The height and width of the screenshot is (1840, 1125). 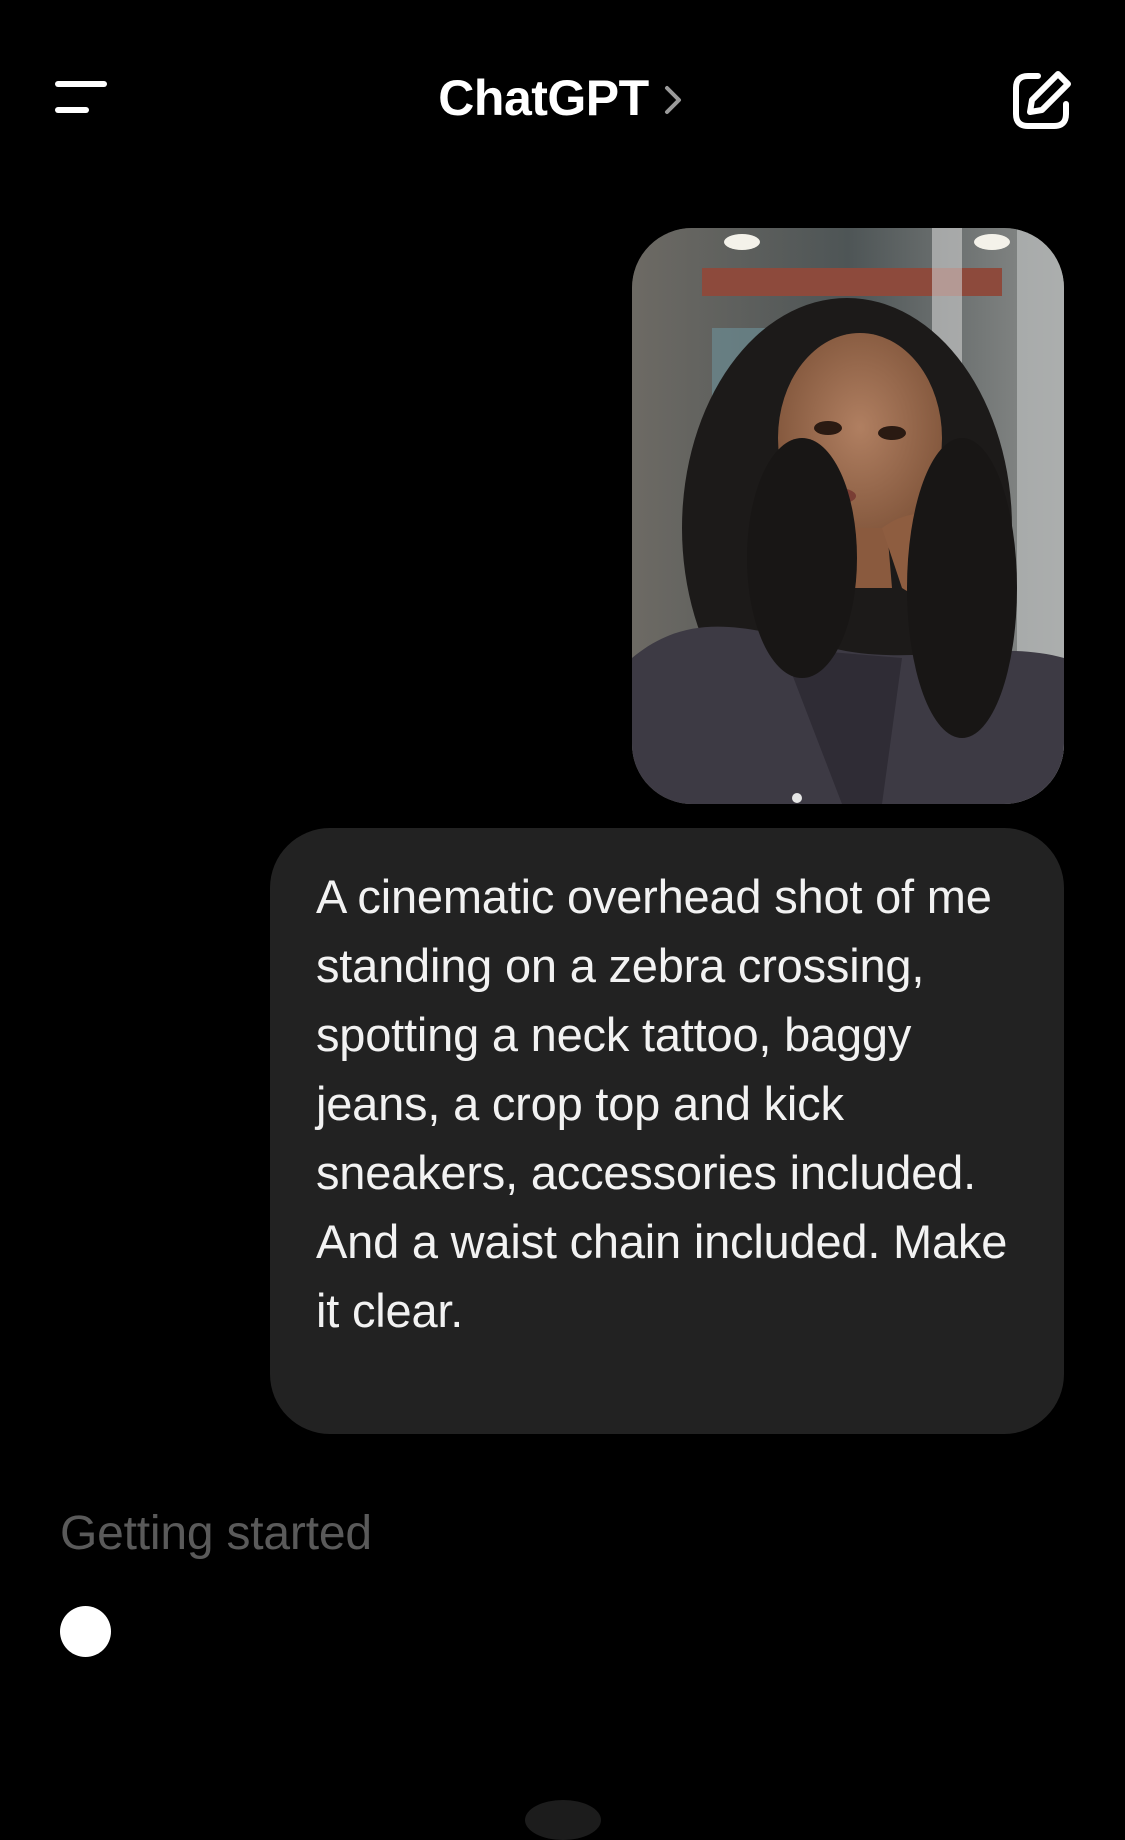 I want to click on assistant-status-text: Getting started, so click(x=216, y=1533).